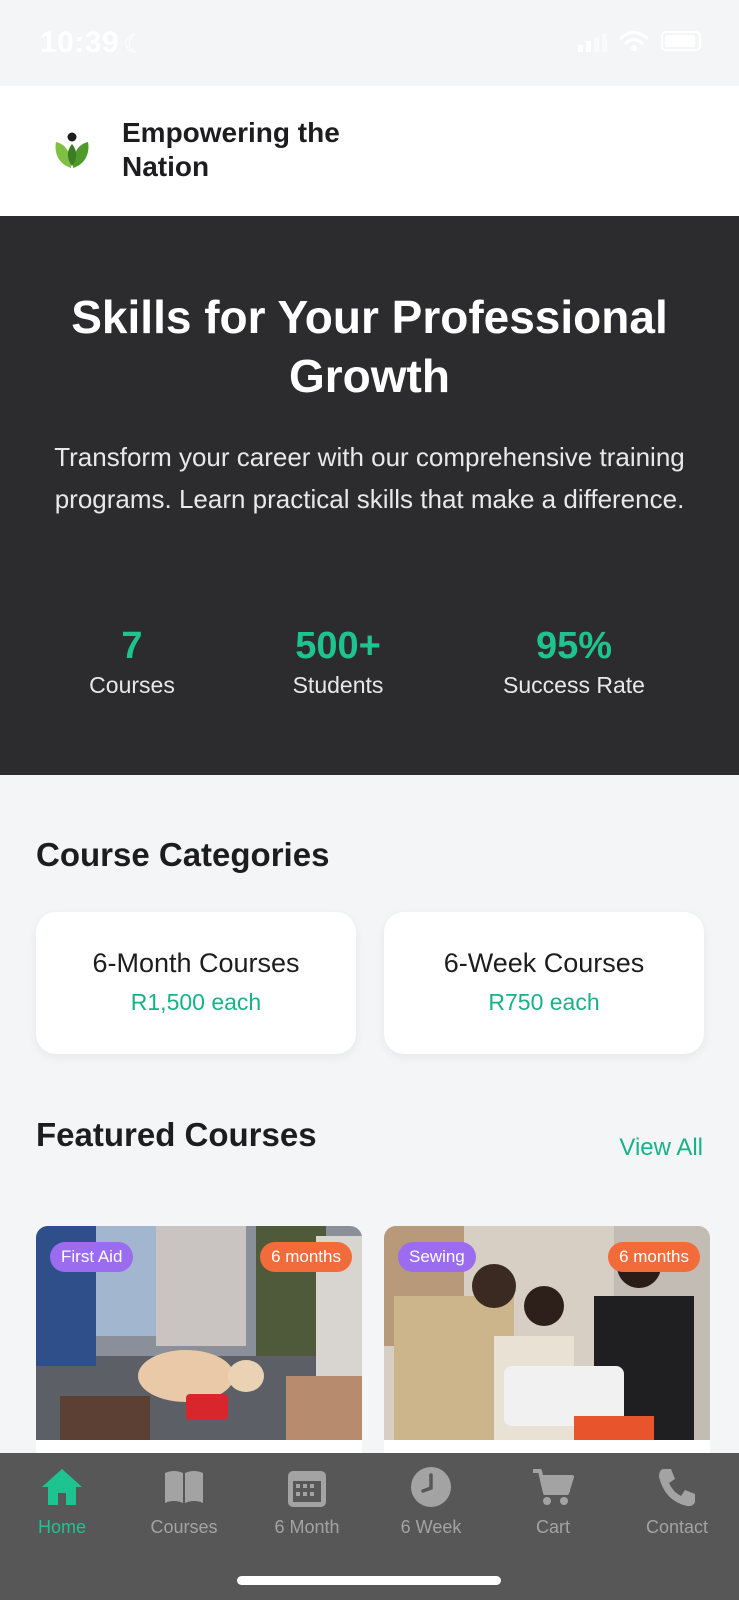  Describe the element at coordinates (677, 1527) in the screenshot. I see `tab-label: Contact` at that location.